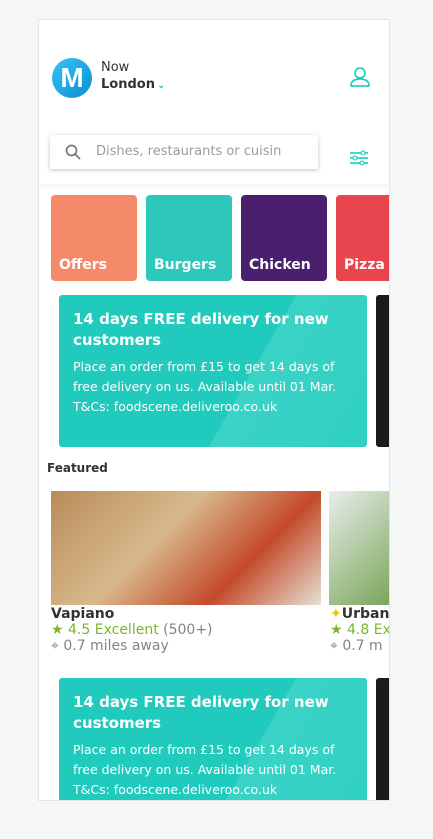  I want to click on search-placeholder: Dishes, restaurants or cuisin, so click(189, 151).